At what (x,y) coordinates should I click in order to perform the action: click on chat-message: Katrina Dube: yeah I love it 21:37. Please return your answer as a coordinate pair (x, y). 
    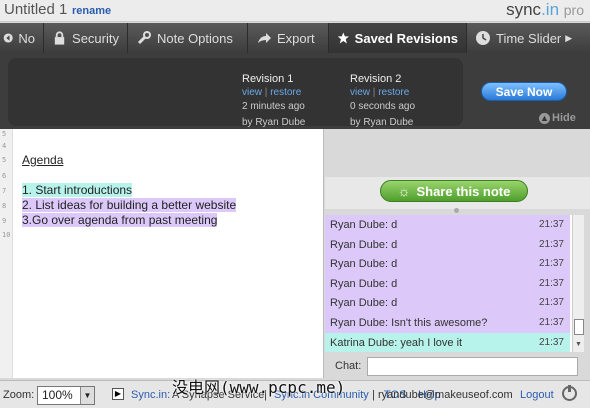
    Looking at the image, I should click on (447, 342).